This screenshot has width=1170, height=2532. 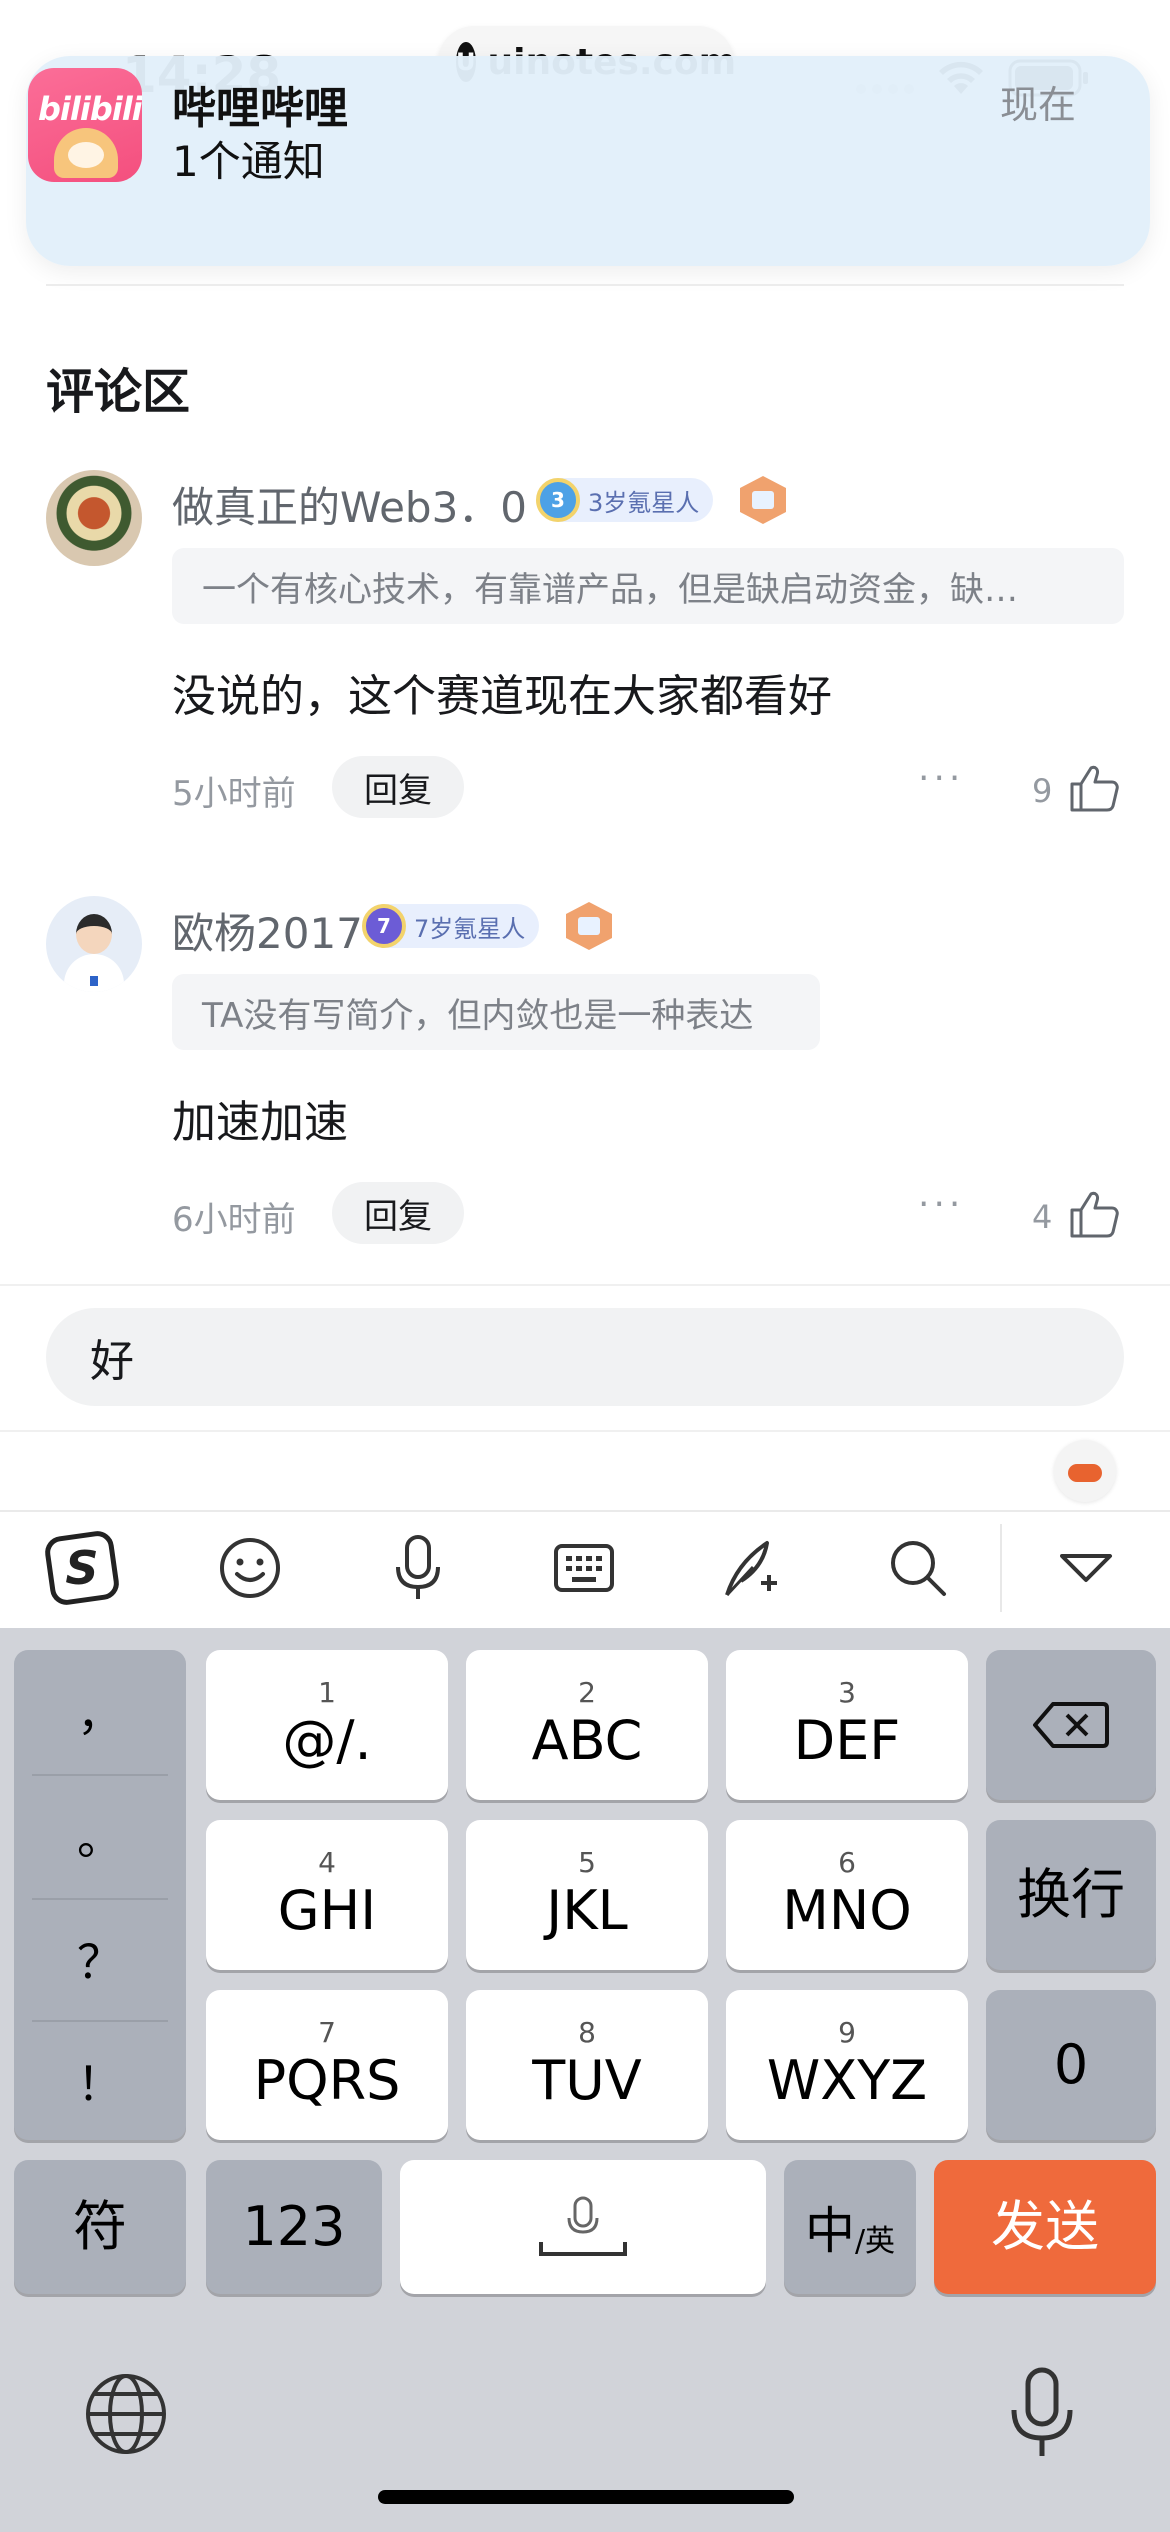 What do you see at coordinates (100, 2227) in the screenshot?
I see `symbols-key: 符` at bounding box center [100, 2227].